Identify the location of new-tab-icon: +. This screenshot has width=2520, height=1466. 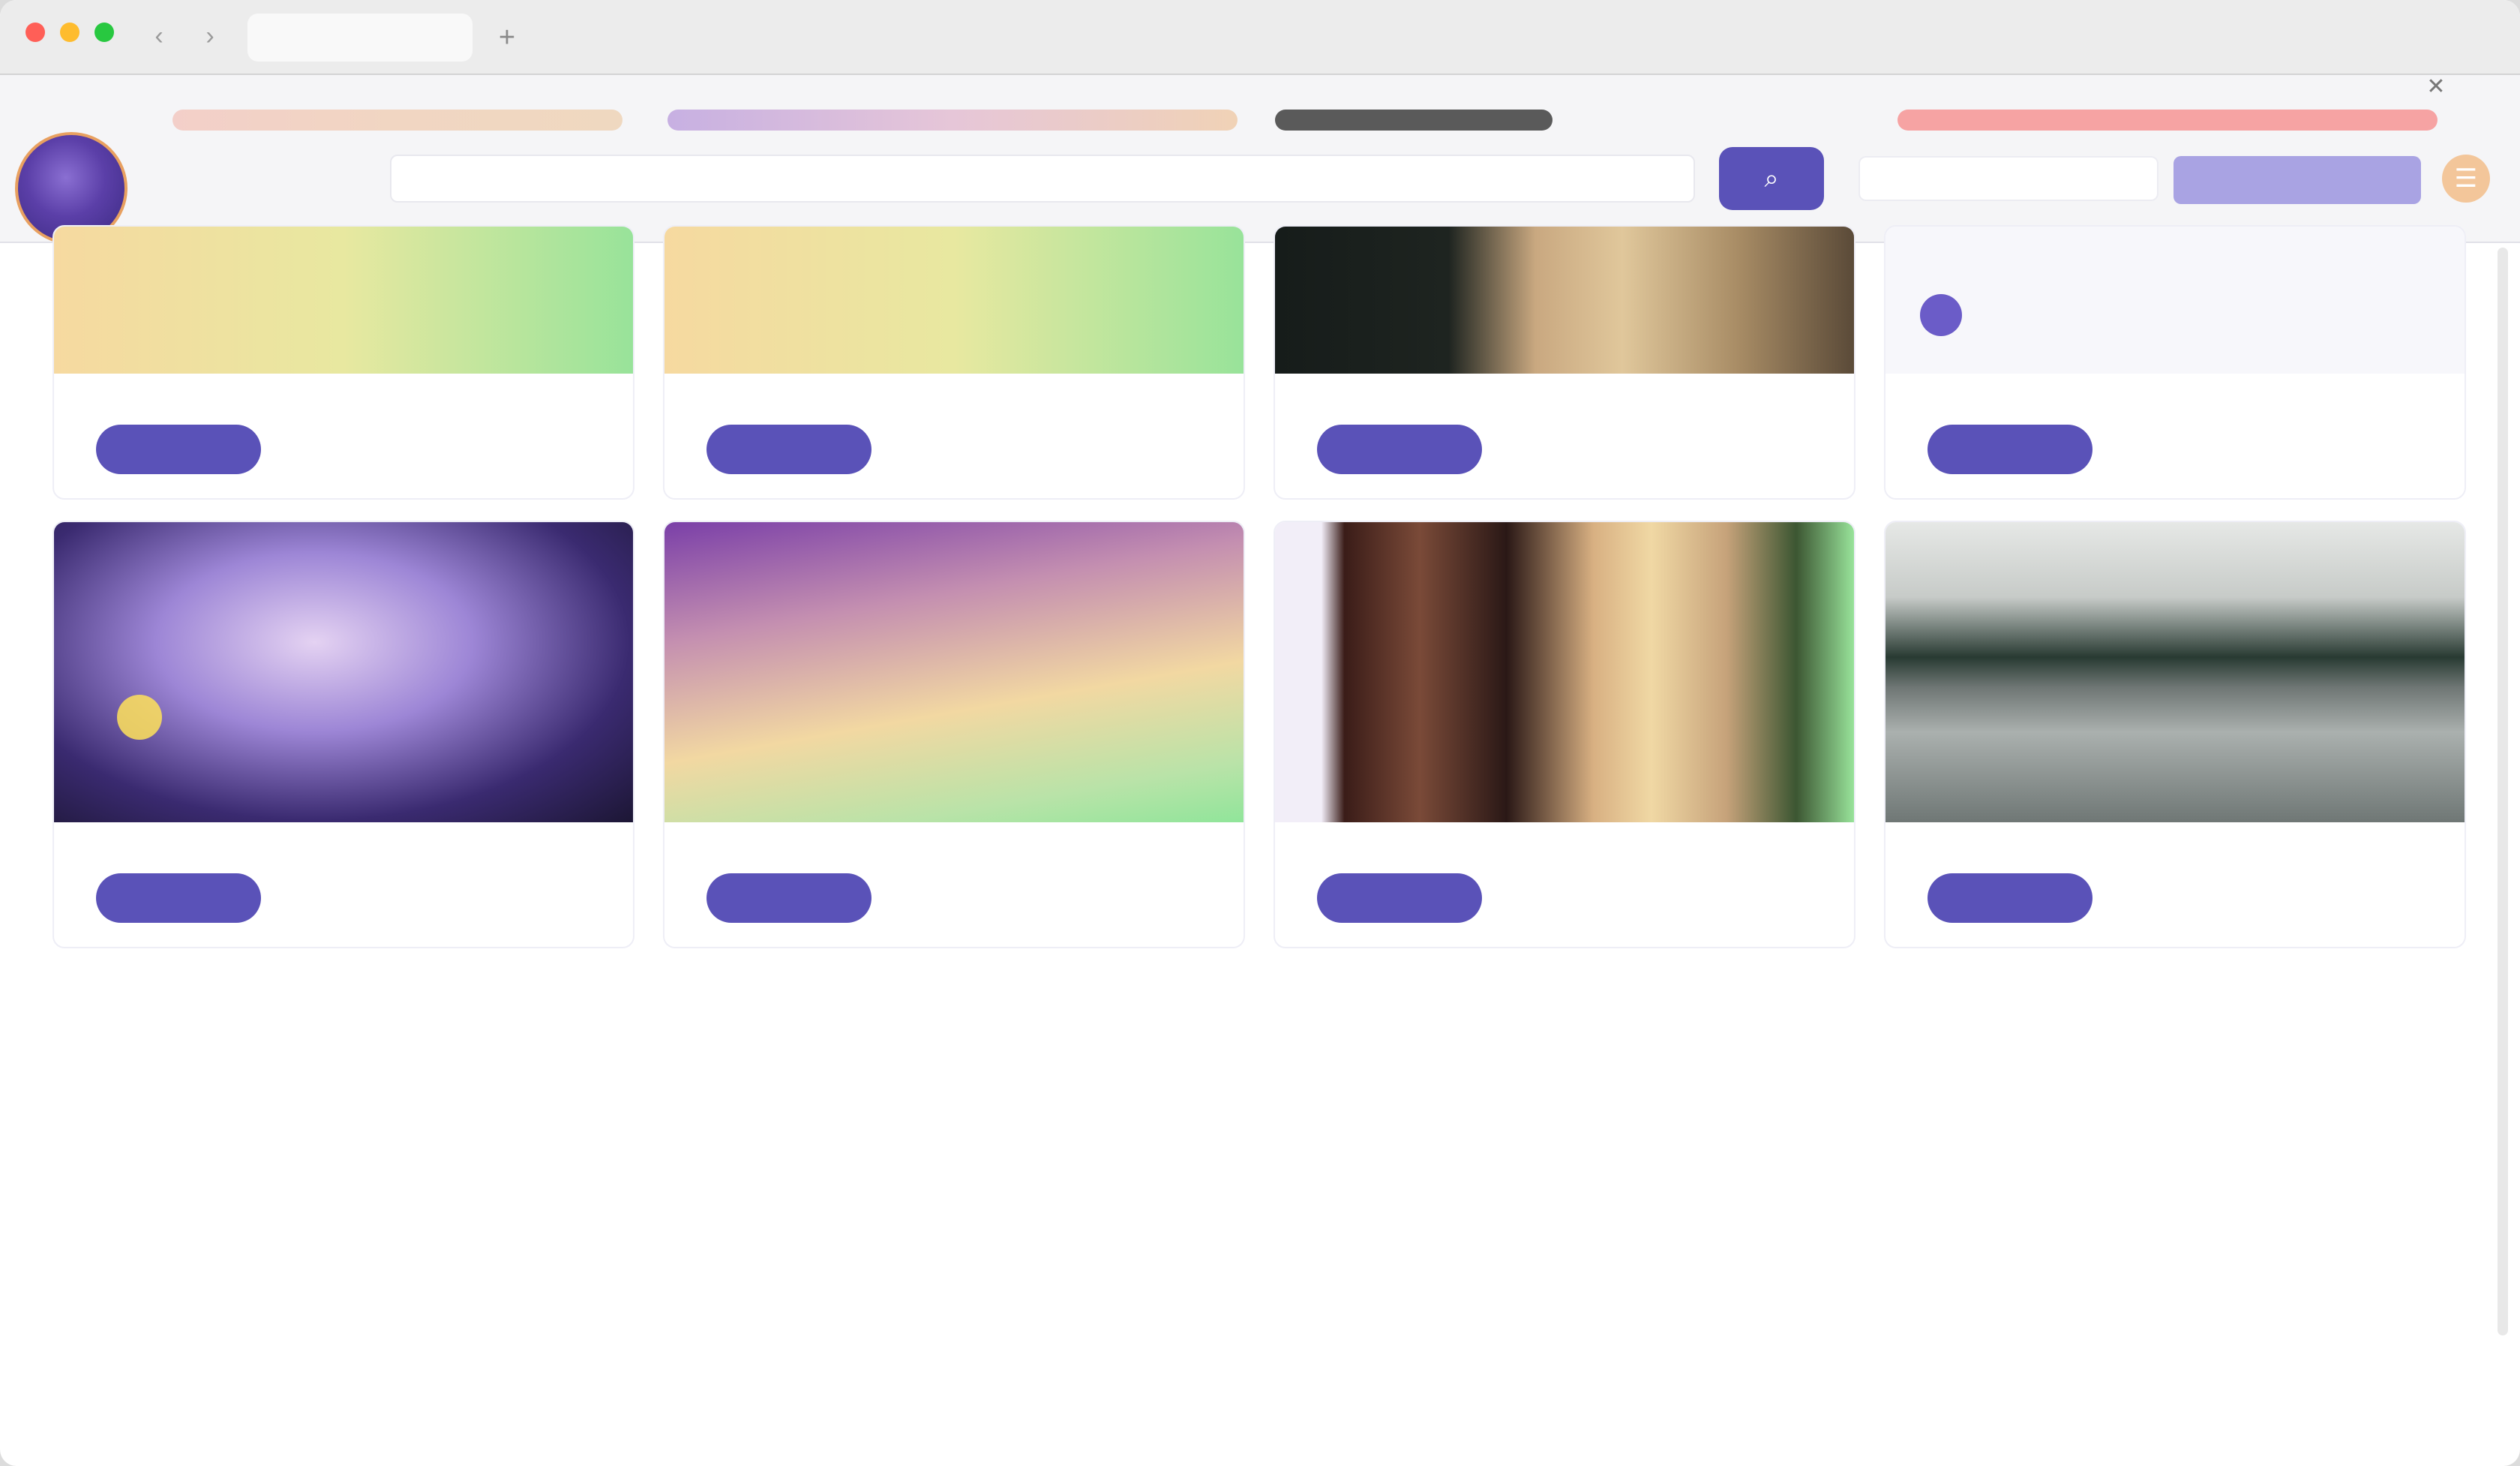
(507, 37).